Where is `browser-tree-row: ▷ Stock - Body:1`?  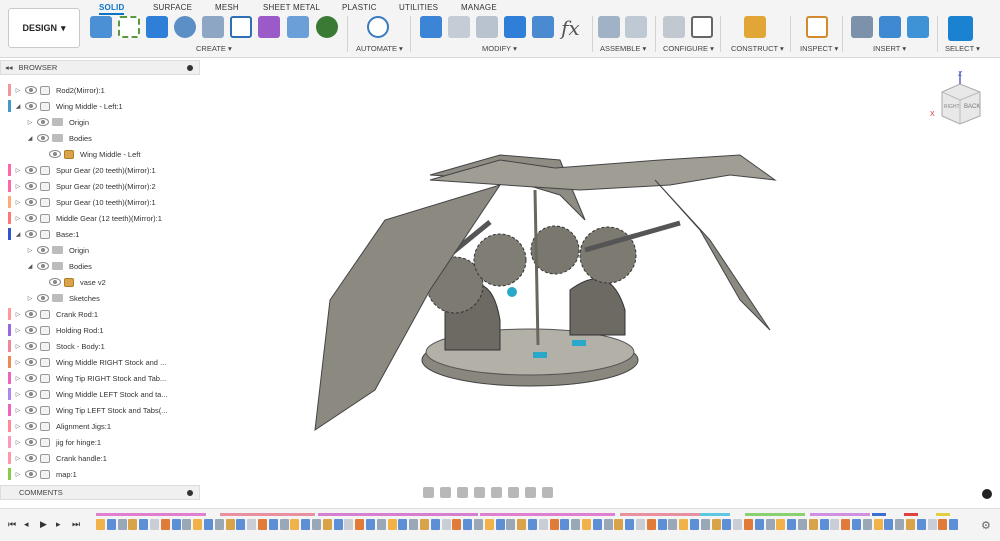 browser-tree-row: ▷ Stock - Body:1 is located at coordinates (100, 346).